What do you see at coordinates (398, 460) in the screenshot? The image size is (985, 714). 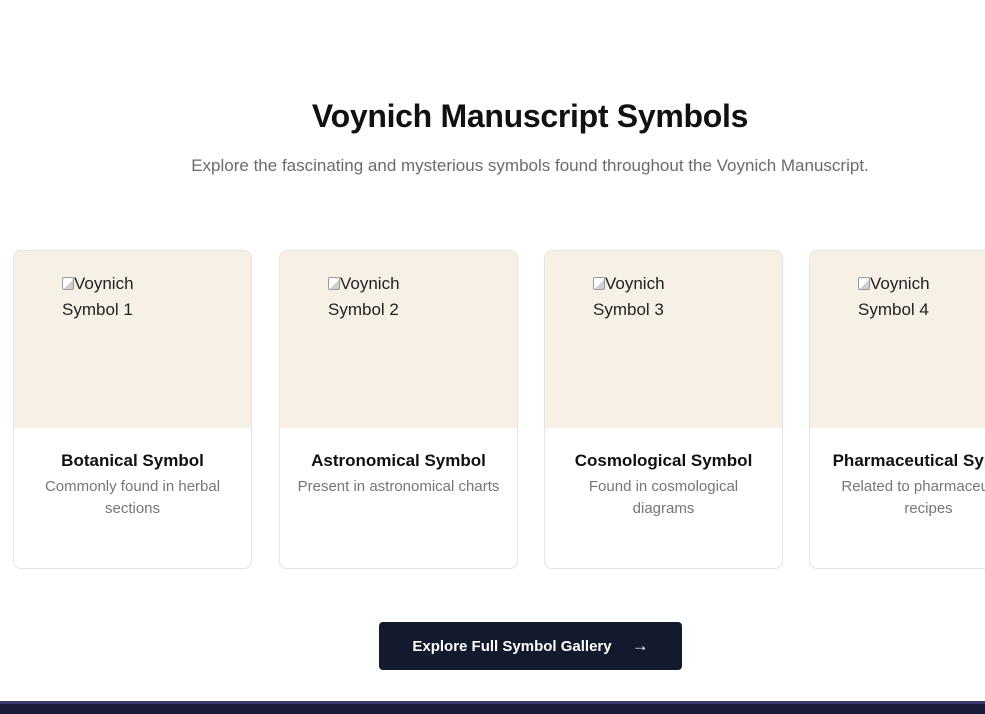 I see `symbol-name: Astronomical Symbol` at bounding box center [398, 460].